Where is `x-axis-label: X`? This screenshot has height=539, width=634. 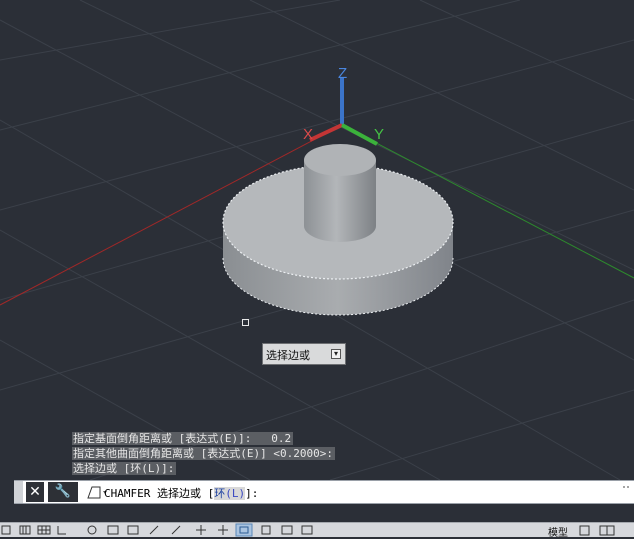
x-axis-label: X is located at coordinates (308, 134).